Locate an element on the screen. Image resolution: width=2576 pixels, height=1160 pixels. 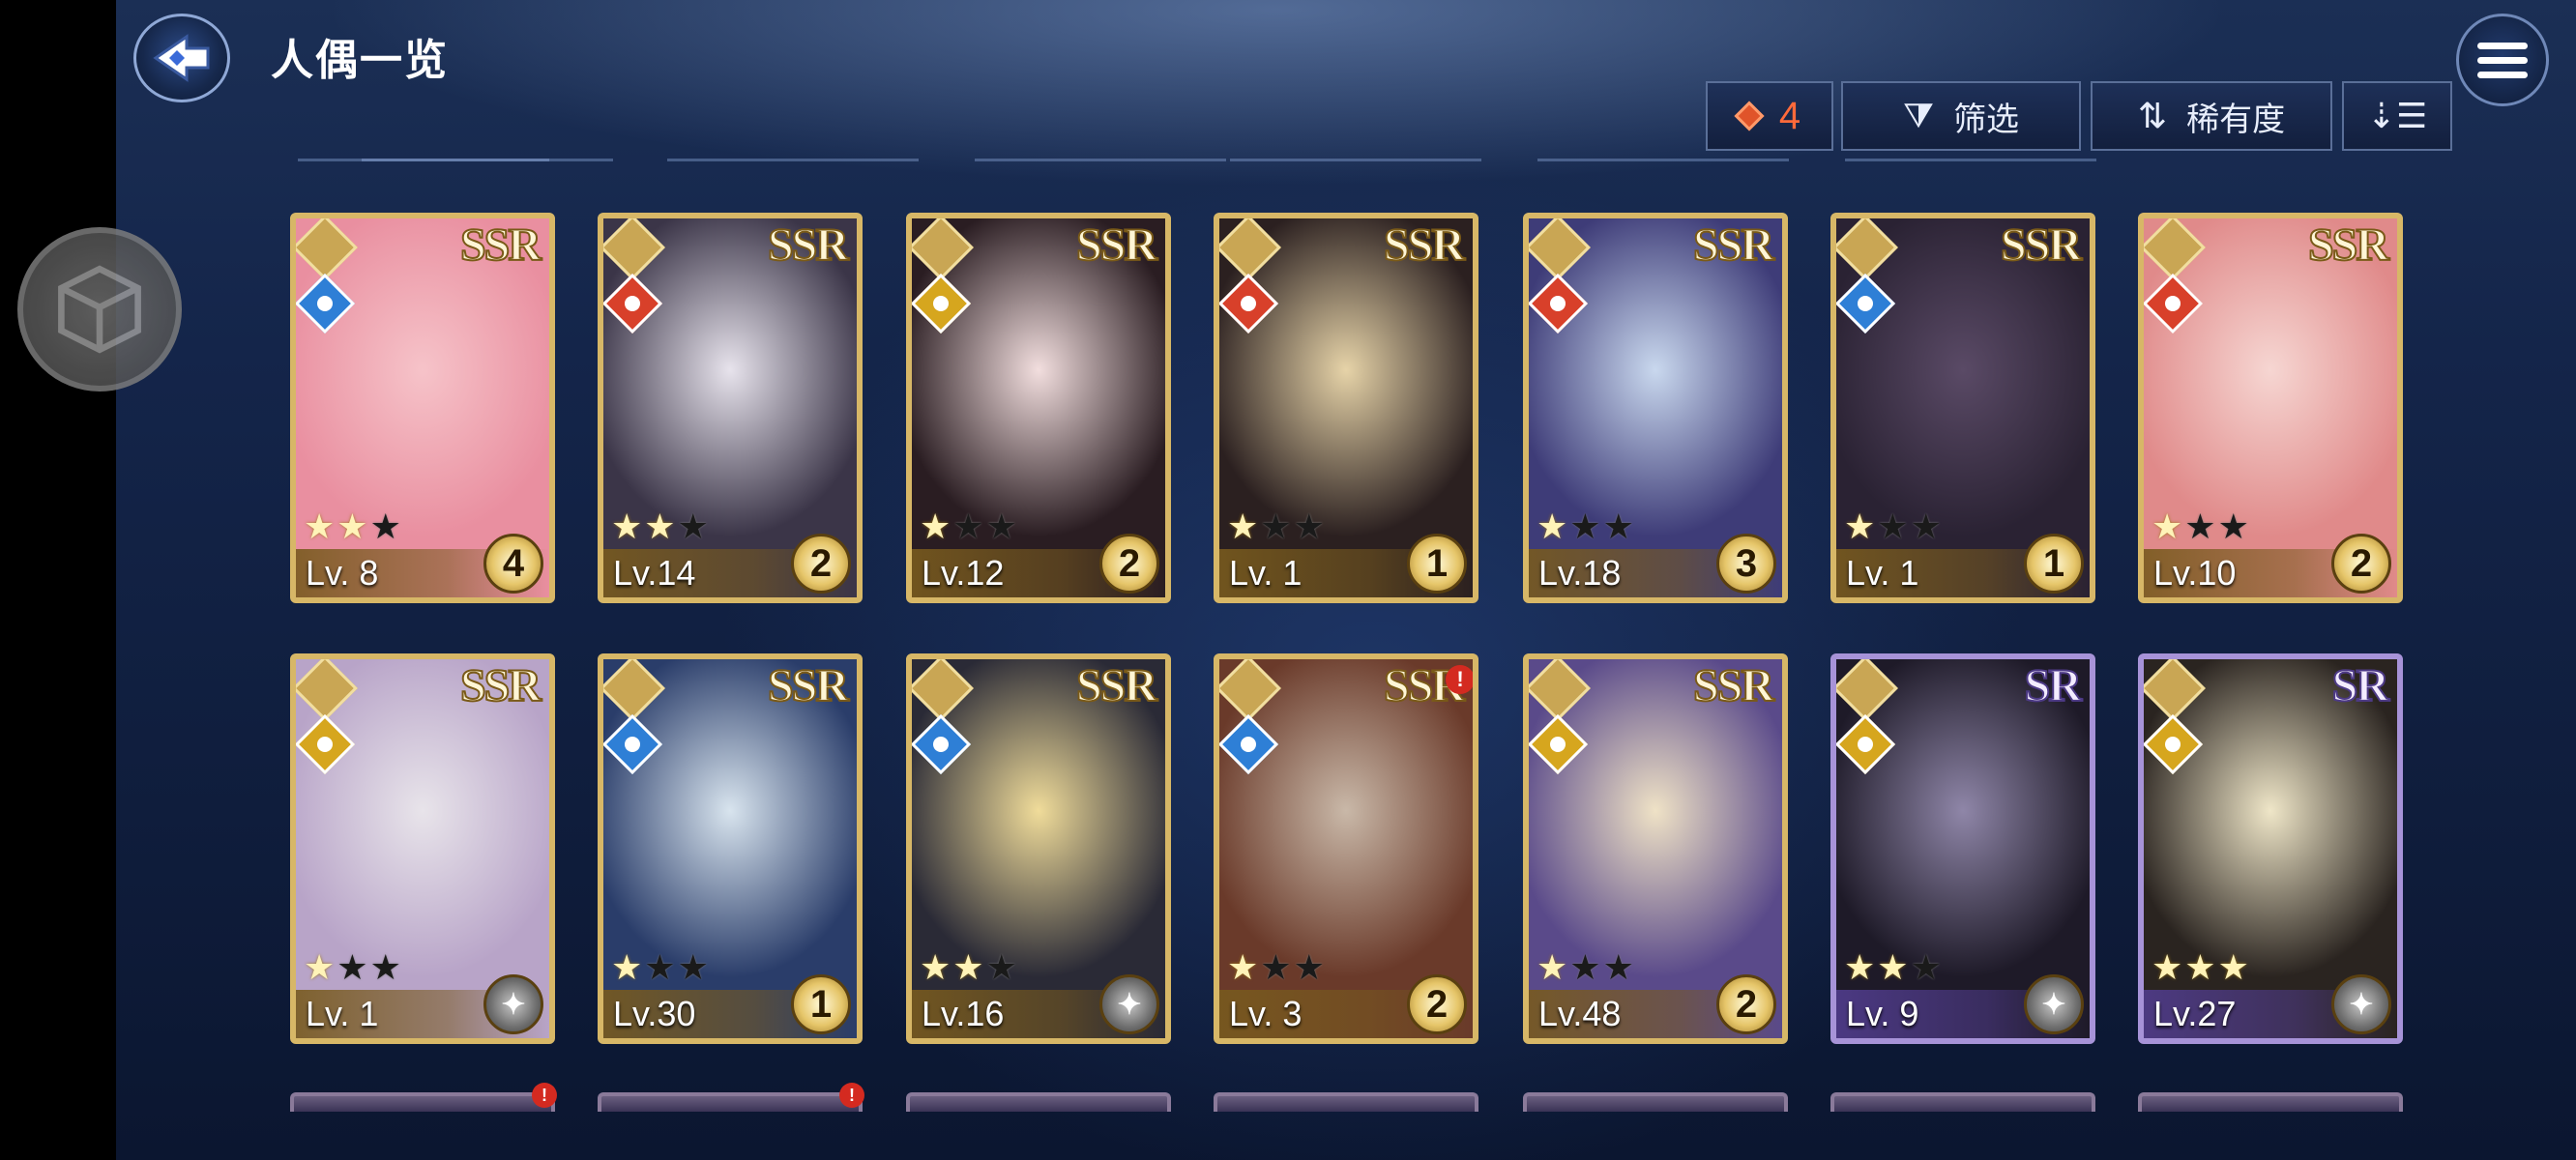
floating-cube-button is located at coordinates (99, 310).